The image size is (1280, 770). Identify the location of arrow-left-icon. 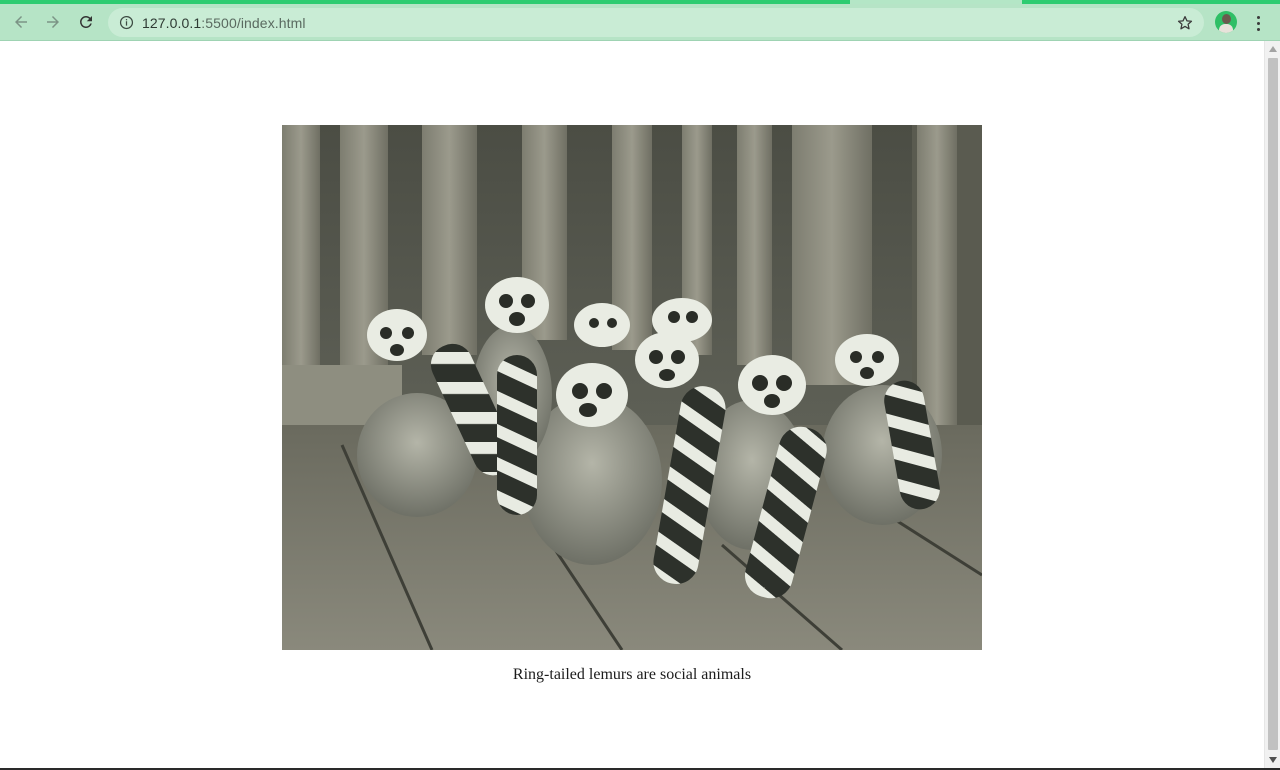
(21, 22).